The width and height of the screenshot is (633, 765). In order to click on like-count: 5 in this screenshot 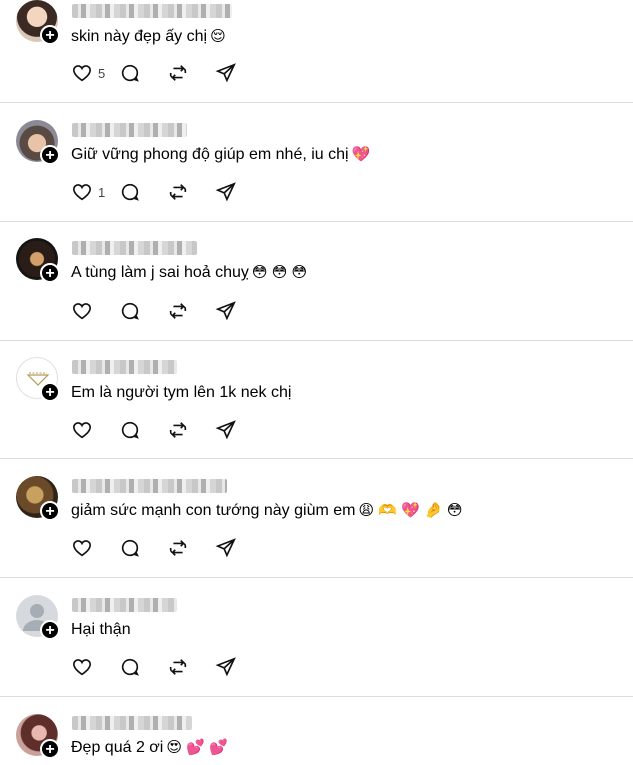, I will do `click(102, 73)`.